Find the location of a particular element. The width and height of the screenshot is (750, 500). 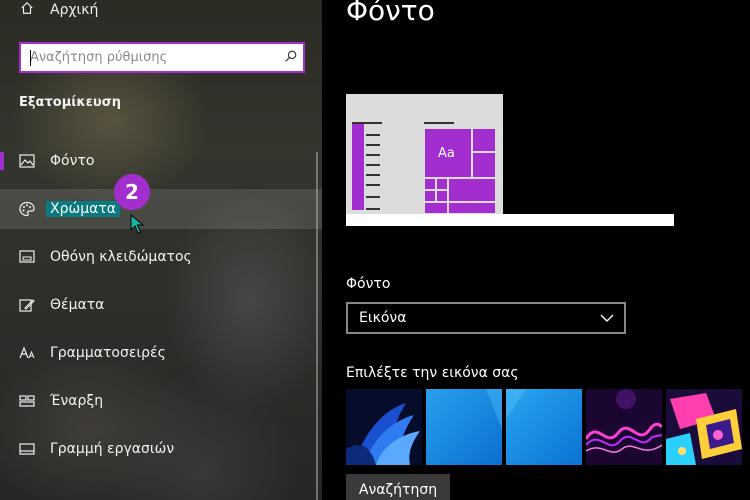

sidebar-item-fonts: Γραμματοσειρές is located at coordinates (161, 353).